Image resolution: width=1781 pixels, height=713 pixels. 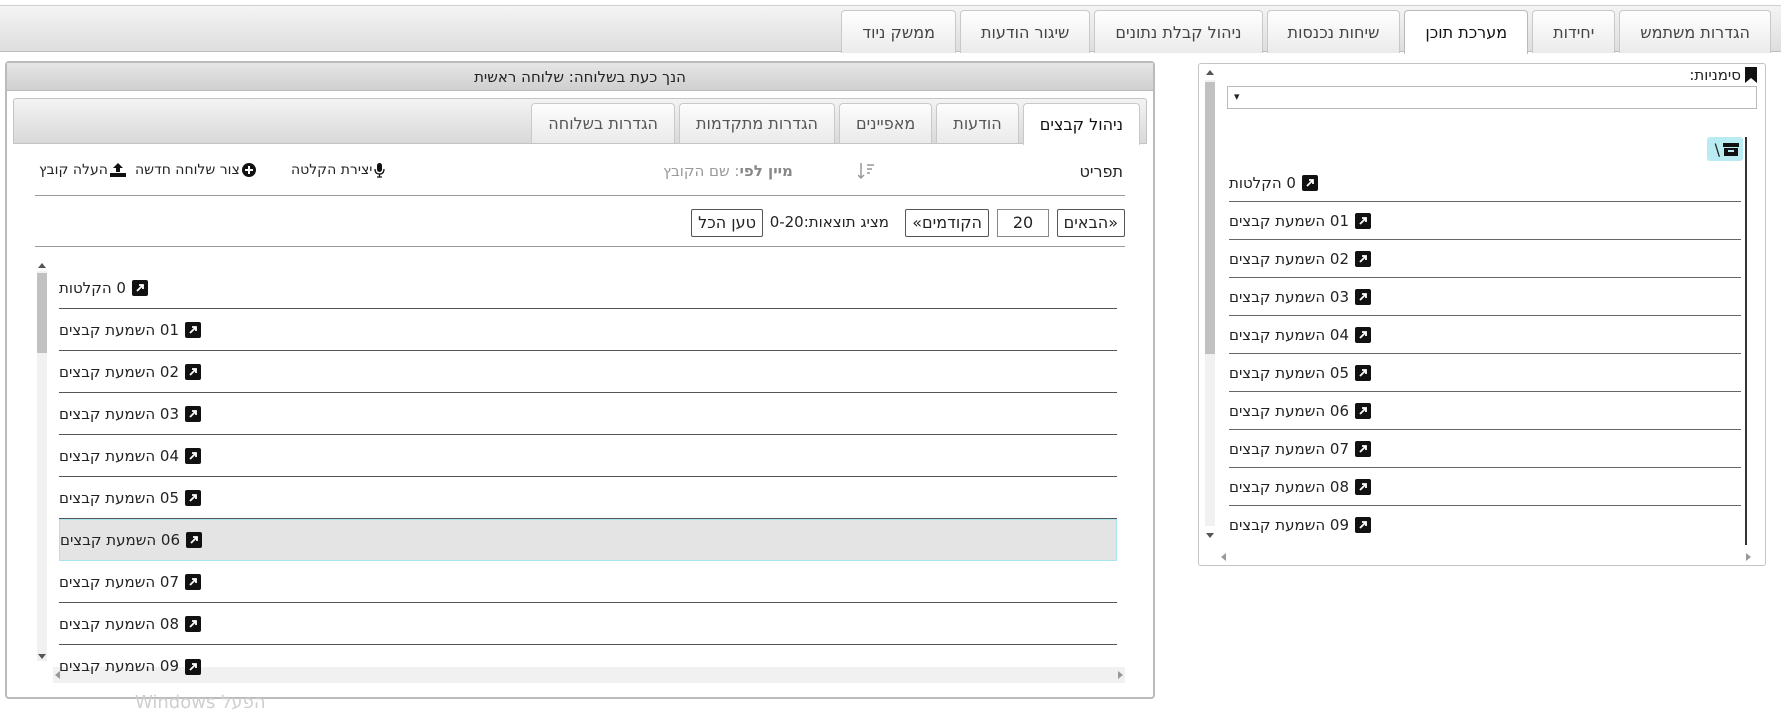 I want to click on plus-circle-icon, so click(x=248, y=170).